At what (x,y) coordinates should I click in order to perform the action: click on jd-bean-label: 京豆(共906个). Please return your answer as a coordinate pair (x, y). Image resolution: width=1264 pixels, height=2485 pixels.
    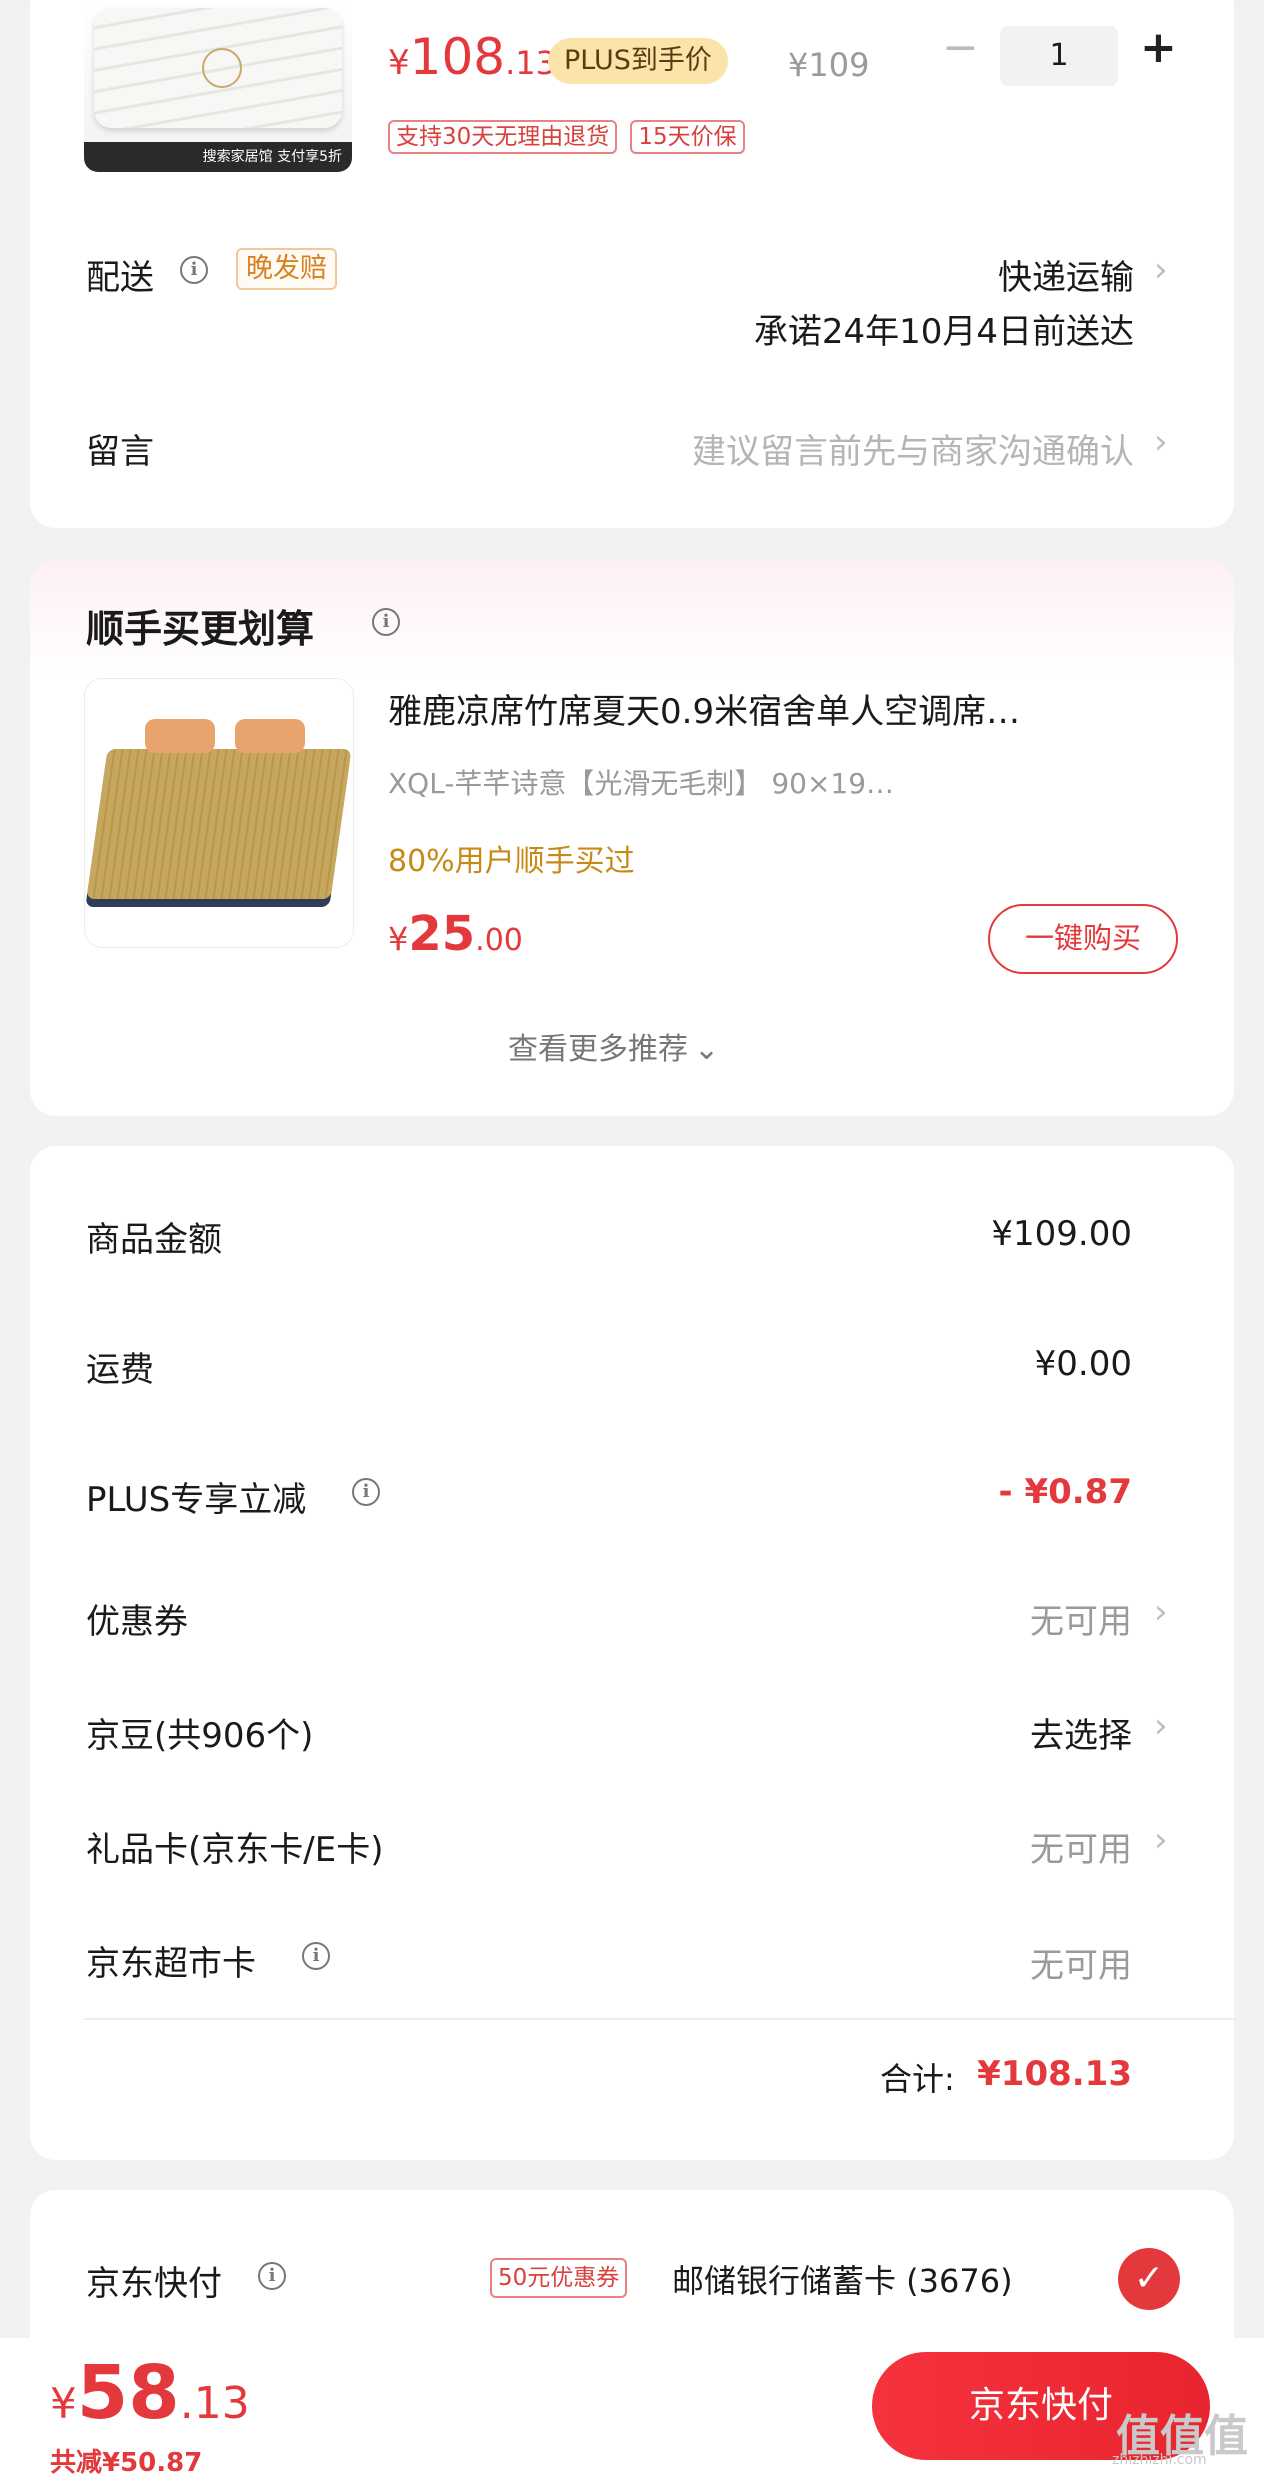
    Looking at the image, I should click on (200, 1736).